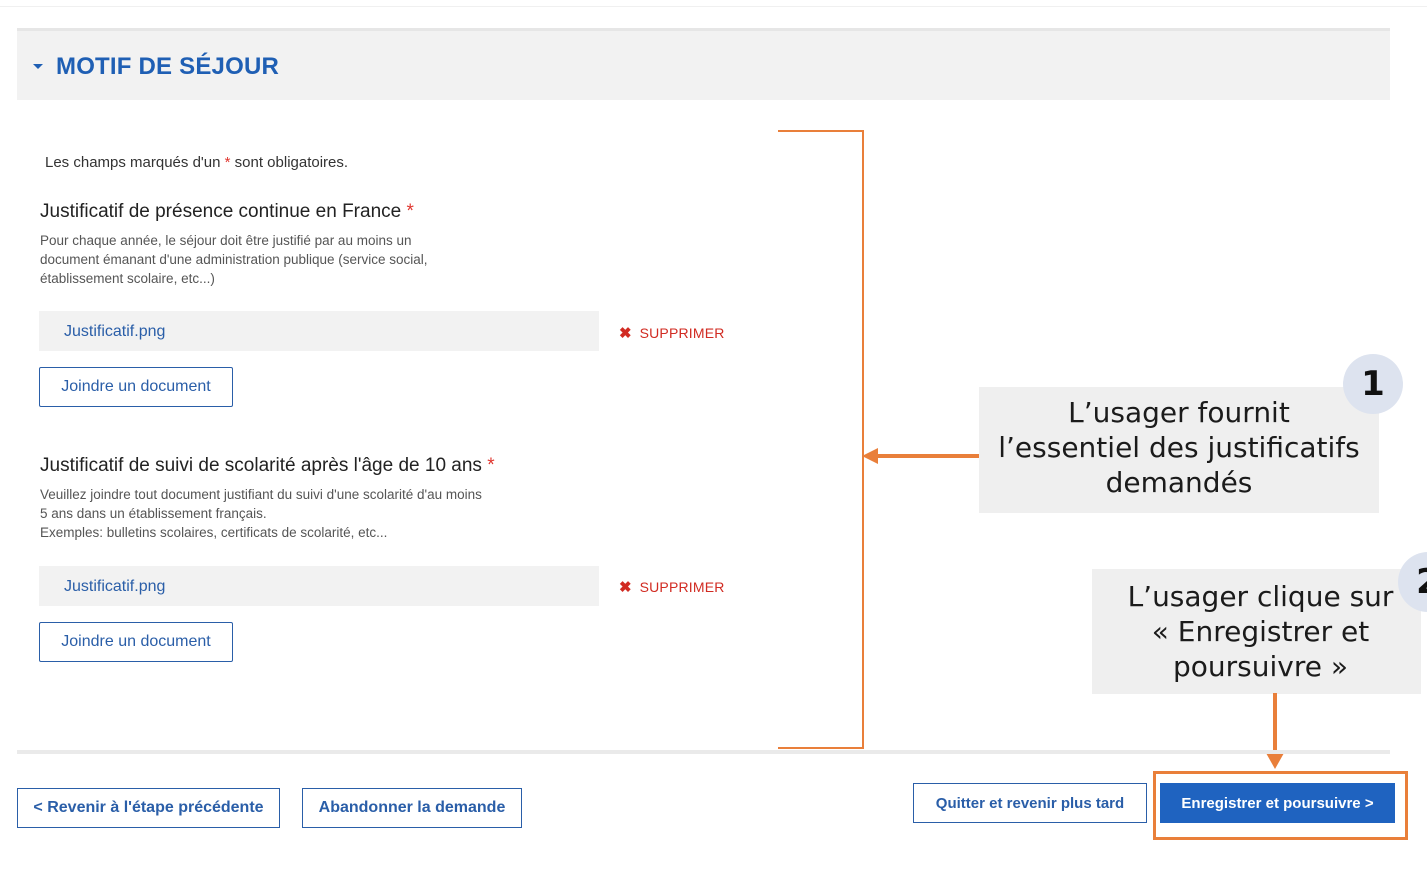  What do you see at coordinates (38, 66) in the screenshot?
I see `caret-down-icon` at bounding box center [38, 66].